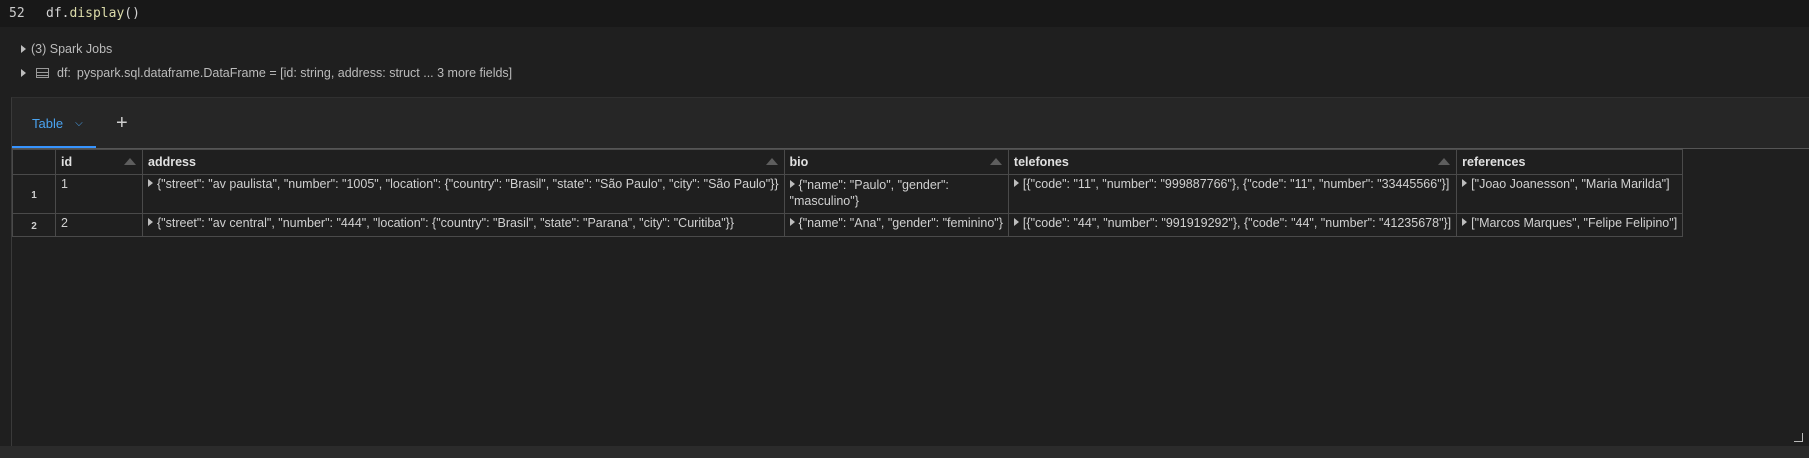  What do you see at coordinates (900, 223) in the screenshot?
I see `cell-value: {"name": "Ana", "gender": "feminino"}` at bounding box center [900, 223].